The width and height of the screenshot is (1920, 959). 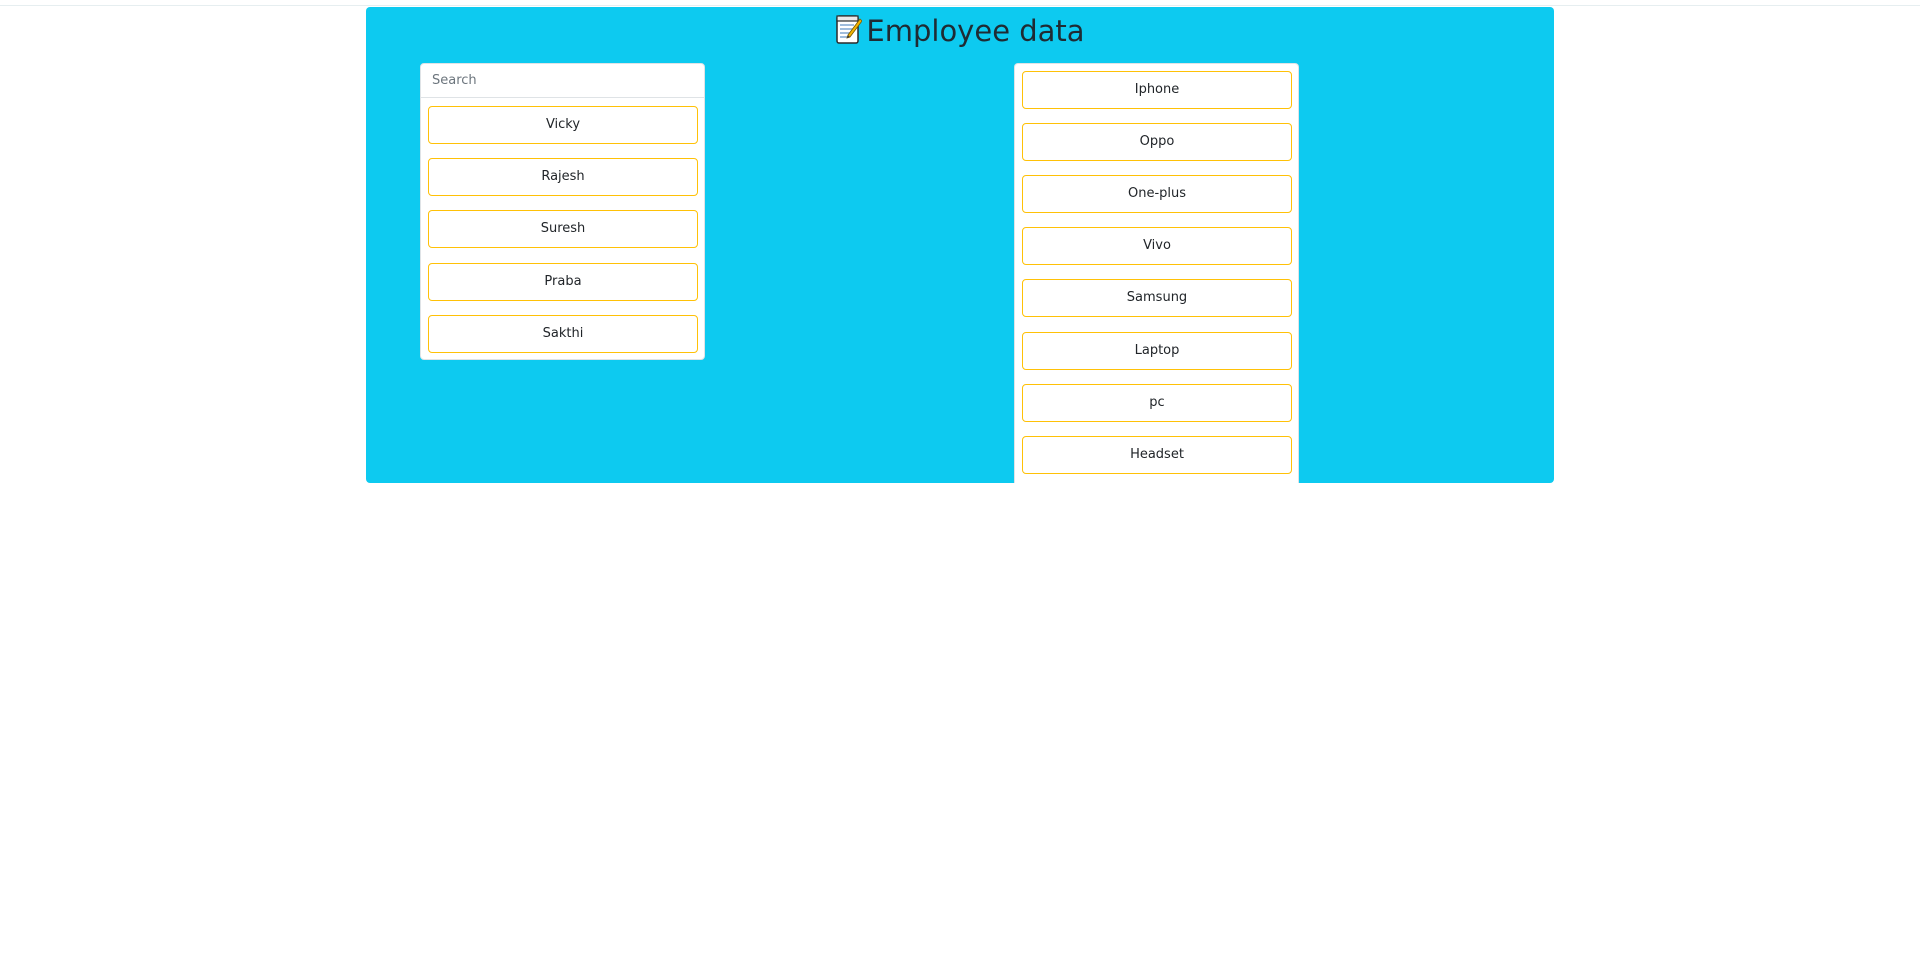 What do you see at coordinates (1157, 298) in the screenshot?
I see `product-item-samsung: Samsung` at bounding box center [1157, 298].